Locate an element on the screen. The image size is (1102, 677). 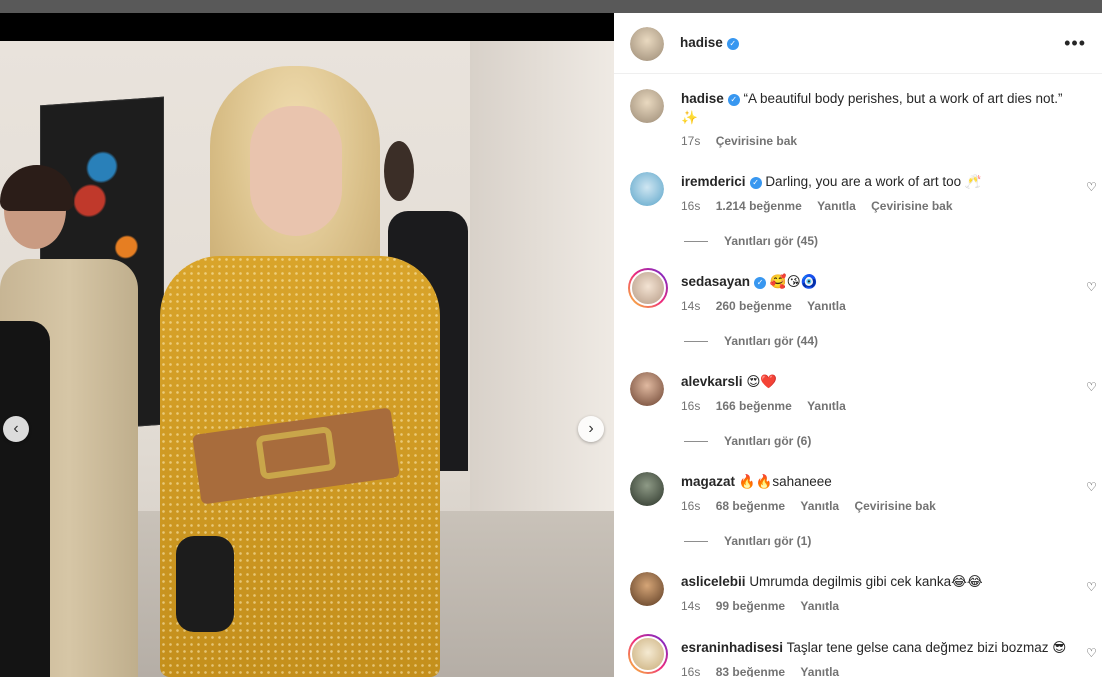
comment-likes: 83 beğenme is located at coordinates (750, 671).